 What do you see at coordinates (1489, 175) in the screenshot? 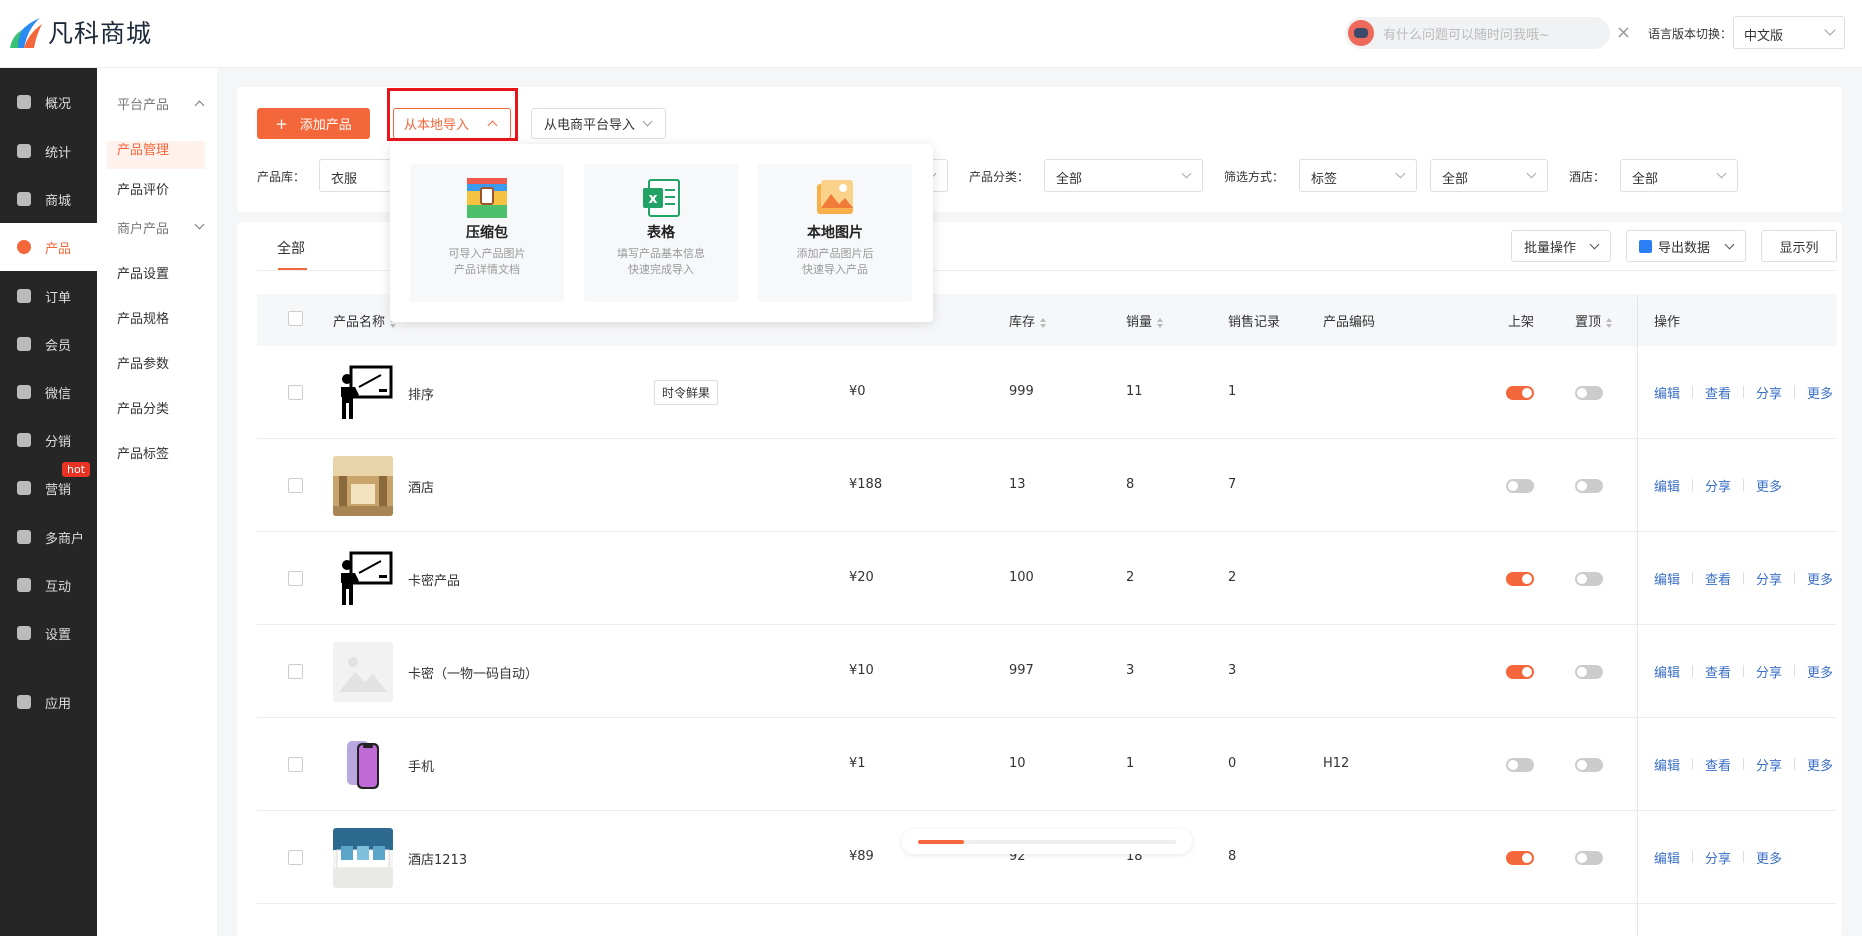
I see `filter-value-select: 全部` at bounding box center [1489, 175].